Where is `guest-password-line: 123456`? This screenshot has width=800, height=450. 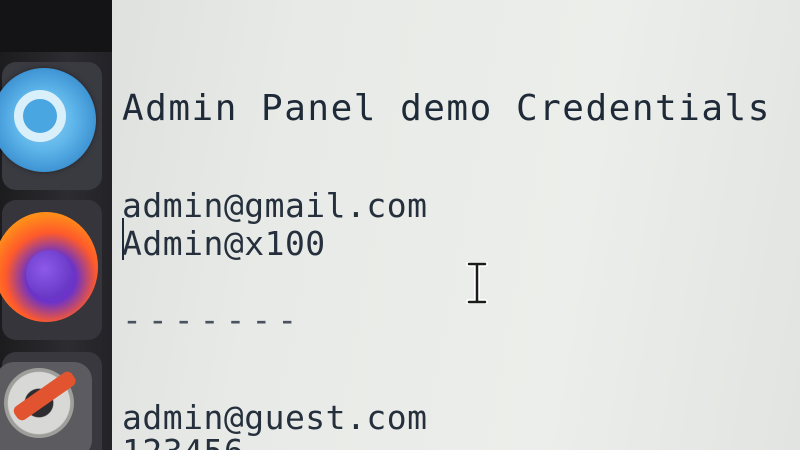
guest-password-line: 123456 is located at coordinates (183, 441).